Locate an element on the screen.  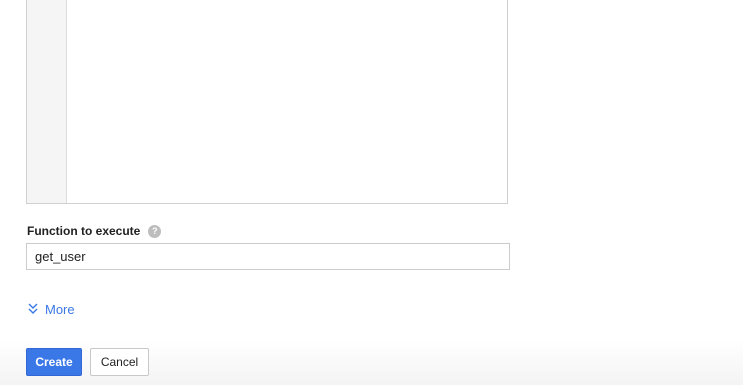
create-button: Create is located at coordinates (54, 362).